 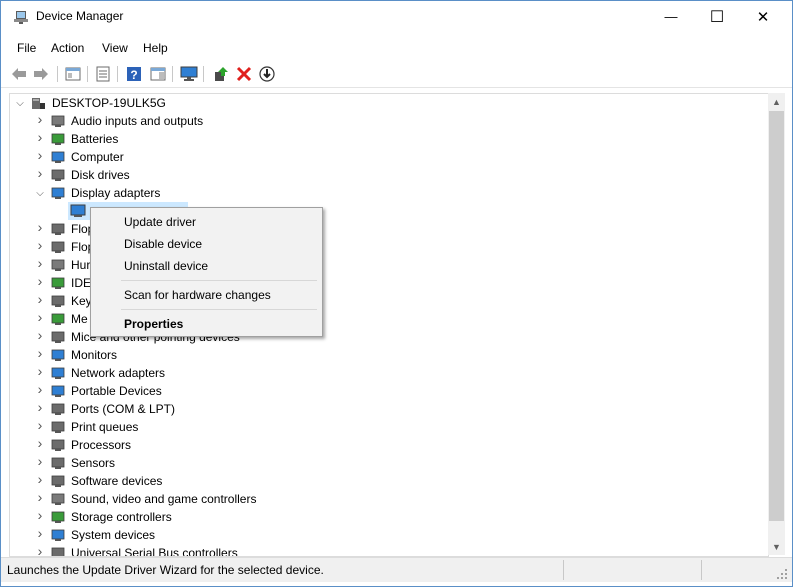 I want to click on tree-item: › Storage controllers, so click(x=380, y=516).